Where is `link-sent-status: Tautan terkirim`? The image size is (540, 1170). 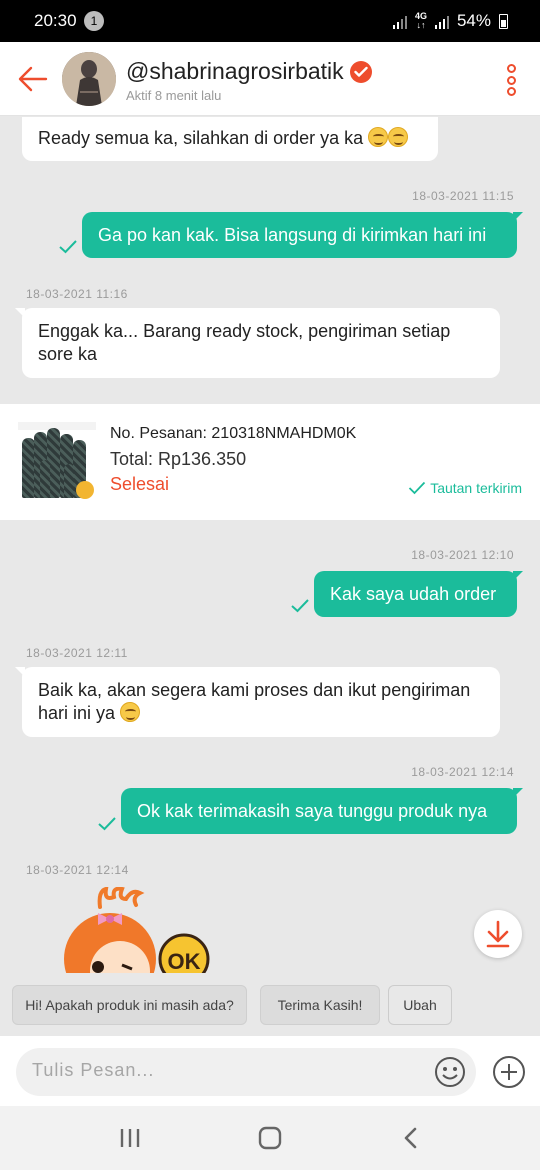 link-sent-status: Tautan terkirim is located at coordinates (465, 488).